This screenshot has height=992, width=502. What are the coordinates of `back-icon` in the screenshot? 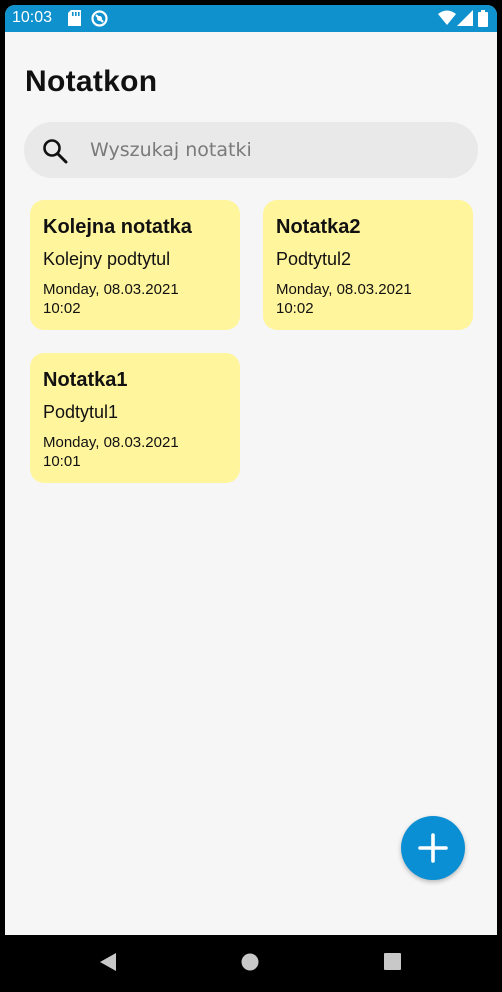 It's located at (108, 964).